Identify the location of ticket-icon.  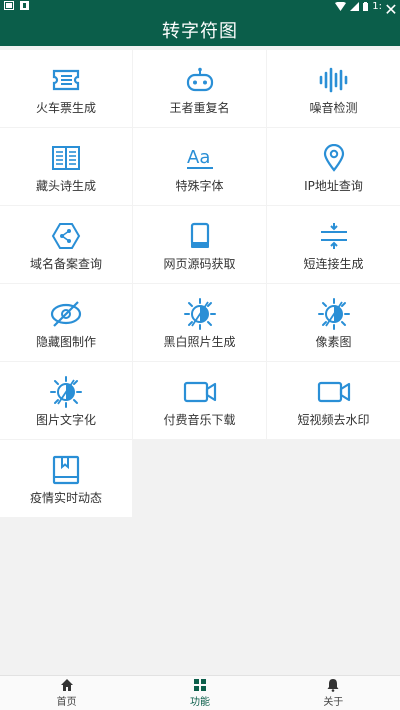
(66, 80).